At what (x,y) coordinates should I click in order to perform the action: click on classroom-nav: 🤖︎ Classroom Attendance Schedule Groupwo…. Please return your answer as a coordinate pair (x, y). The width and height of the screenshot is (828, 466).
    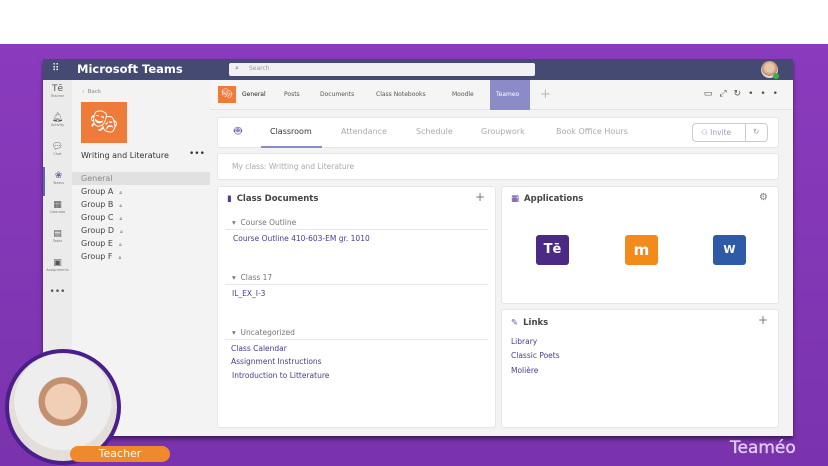
    Looking at the image, I should click on (498, 132).